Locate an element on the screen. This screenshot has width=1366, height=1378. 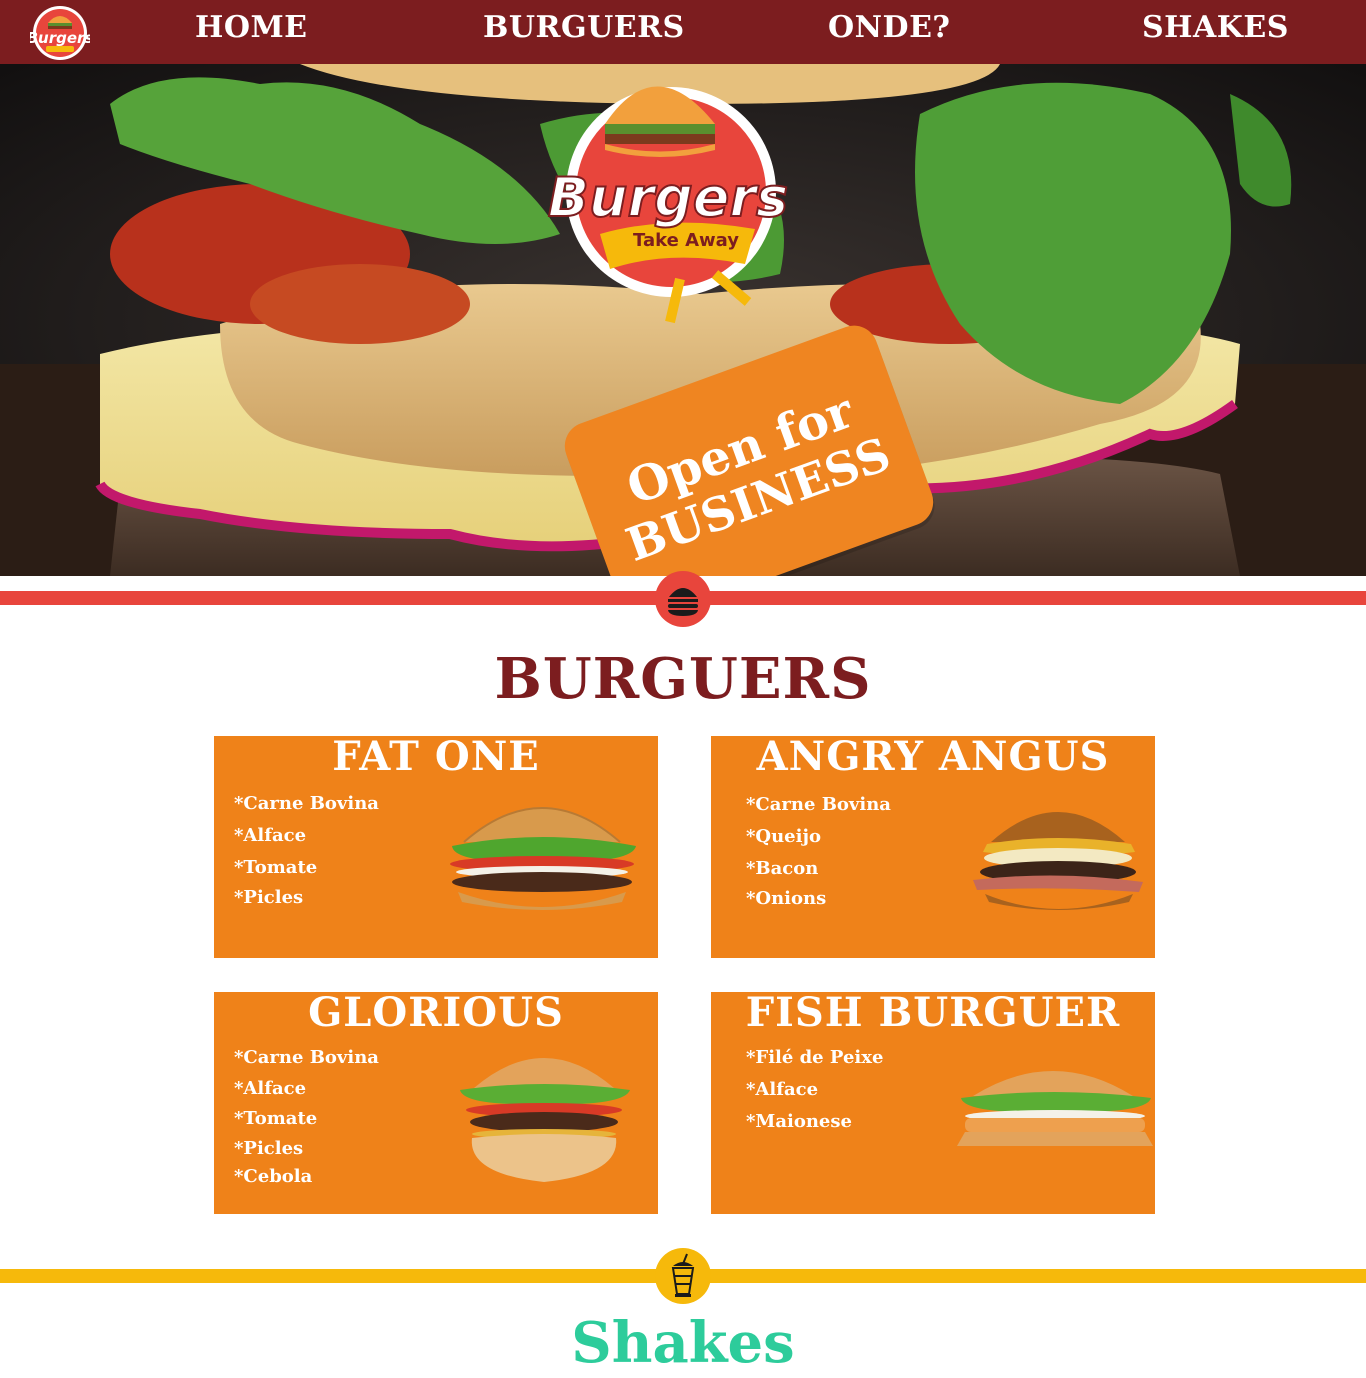
burger-card-title: ANGRY ANGUS is located at coordinates (933, 758).